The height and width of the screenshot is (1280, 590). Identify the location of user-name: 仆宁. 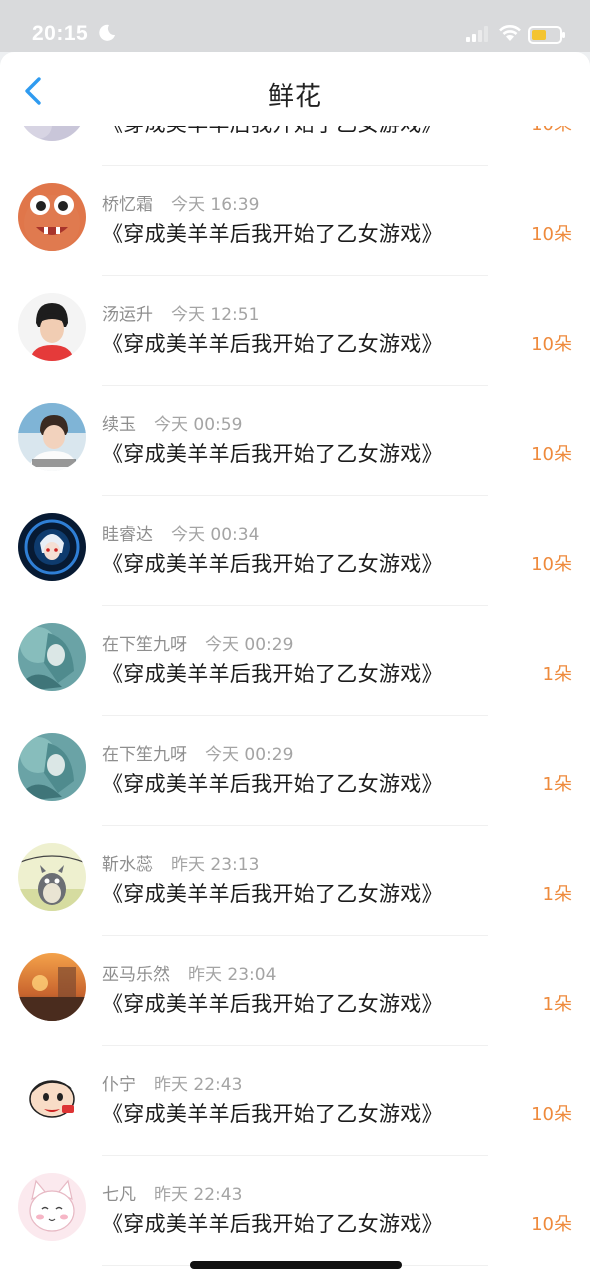
(119, 1085).